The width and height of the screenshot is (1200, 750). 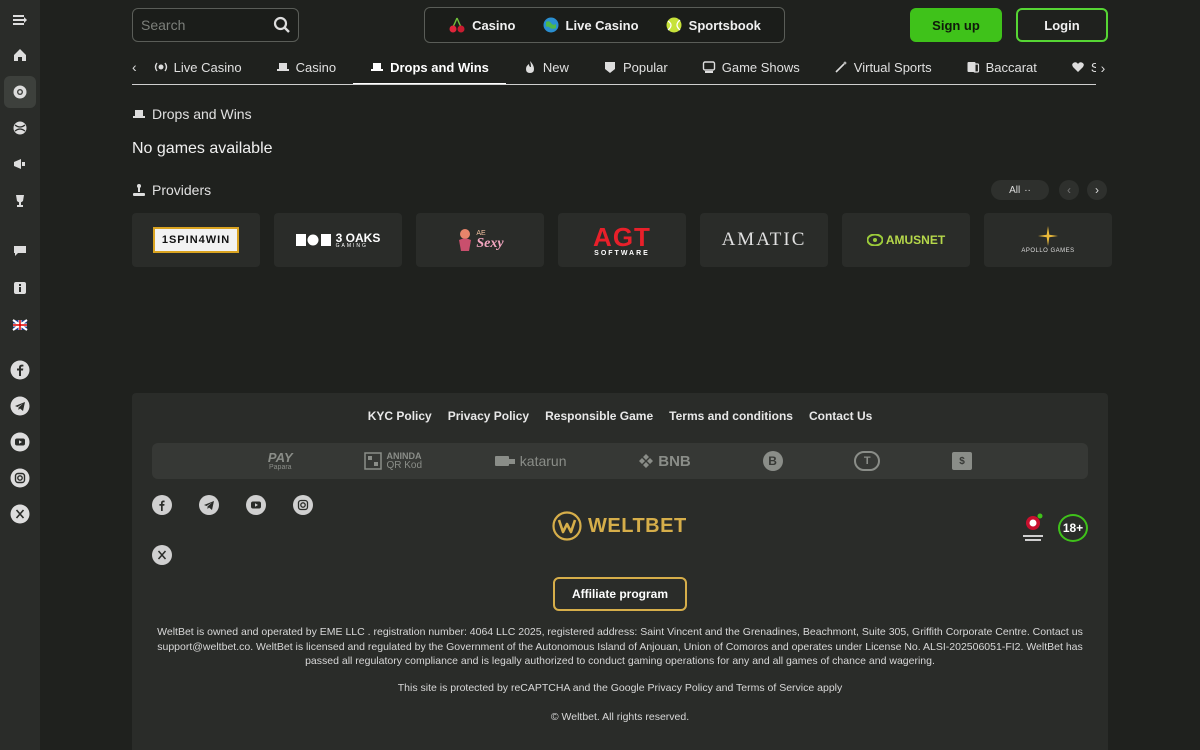 I want to click on kyc-policy-link: KYC Policy, so click(x=400, y=416).